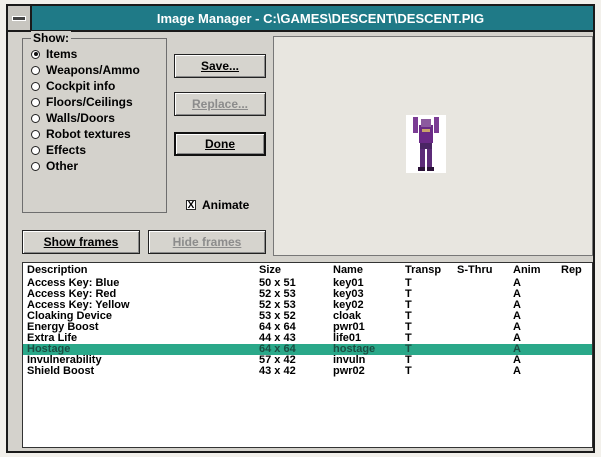  What do you see at coordinates (408, 371) in the screenshot?
I see `cell-transp: T` at bounding box center [408, 371].